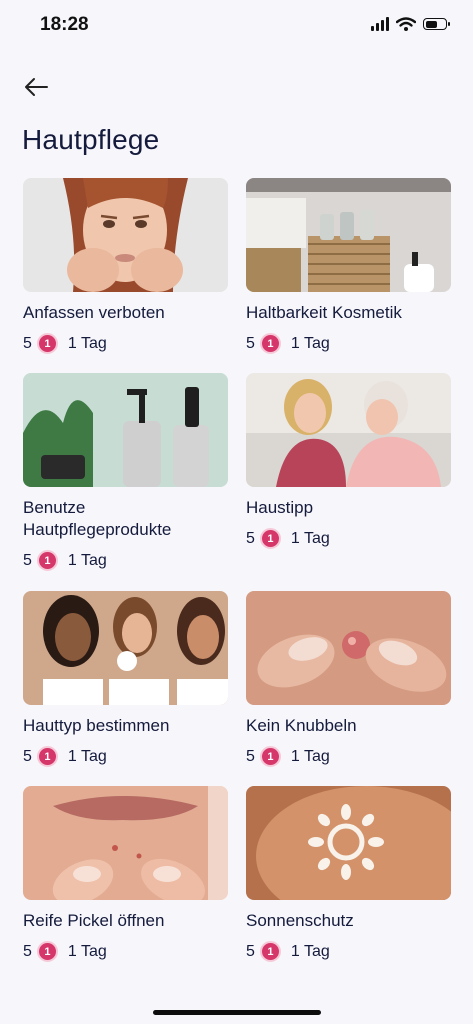 This screenshot has height=1024, width=473. I want to click on article-card: Anfassen verboten 5 1 1 Tag, so click(125, 275).